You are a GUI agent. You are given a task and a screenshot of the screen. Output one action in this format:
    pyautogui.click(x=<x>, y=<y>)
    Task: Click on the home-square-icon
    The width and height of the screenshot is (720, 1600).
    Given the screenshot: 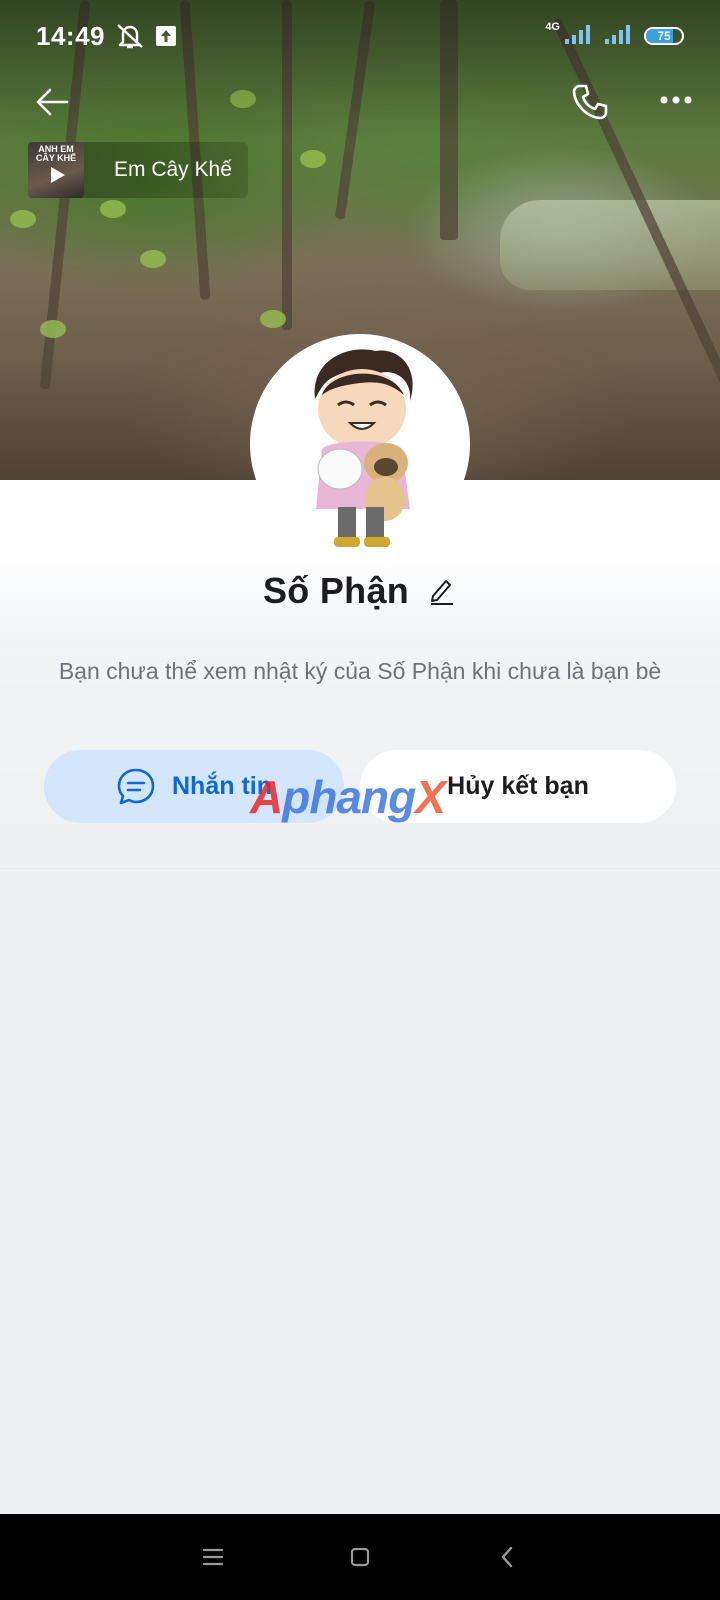 What is the action you would take?
    pyautogui.click(x=360, y=1557)
    